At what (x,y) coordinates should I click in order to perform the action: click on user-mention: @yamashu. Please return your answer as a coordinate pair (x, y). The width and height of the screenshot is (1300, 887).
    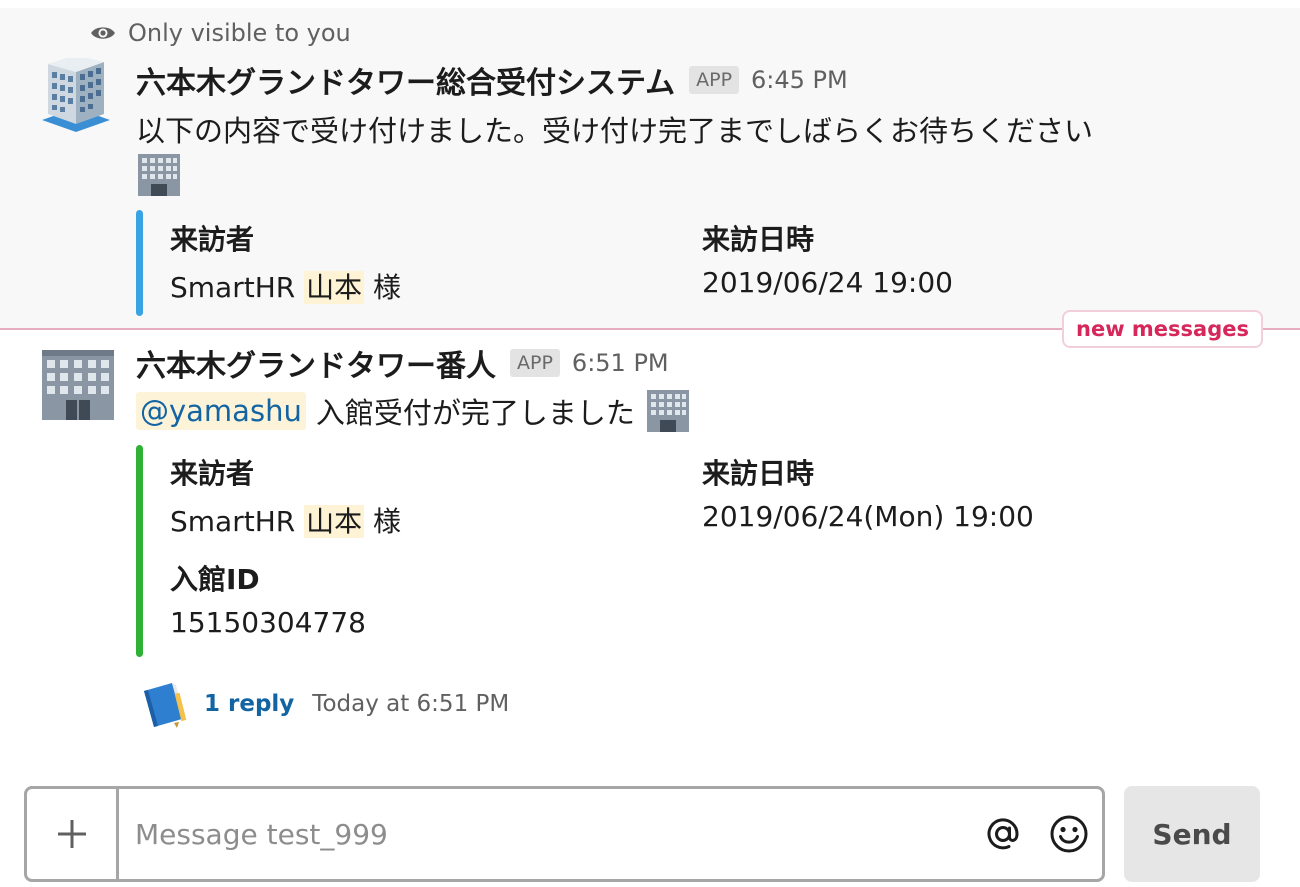
    Looking at the image, I should click on (221, 411).